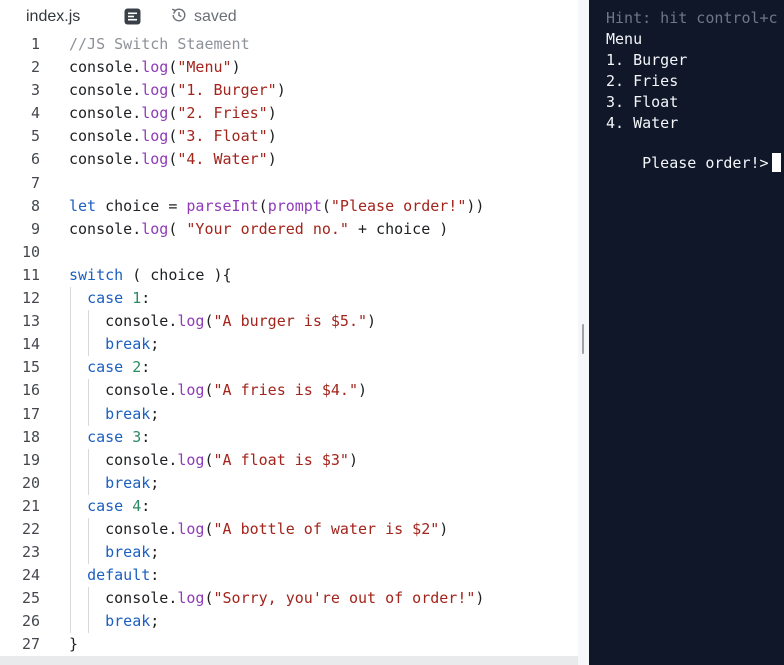 This screenshot has height=665, width=784. I want to click on code-text: }, so click(73, 644).